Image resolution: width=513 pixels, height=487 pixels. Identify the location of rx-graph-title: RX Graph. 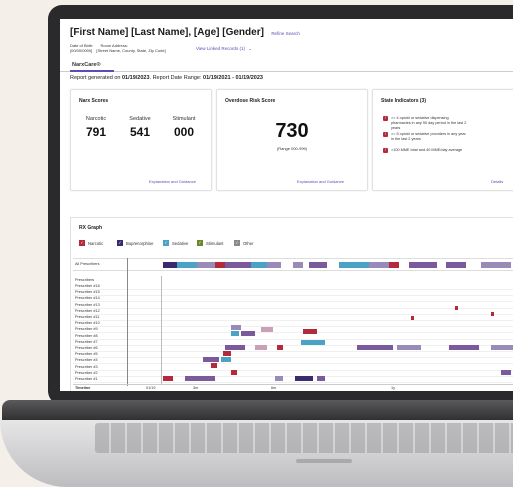
(91, 228).